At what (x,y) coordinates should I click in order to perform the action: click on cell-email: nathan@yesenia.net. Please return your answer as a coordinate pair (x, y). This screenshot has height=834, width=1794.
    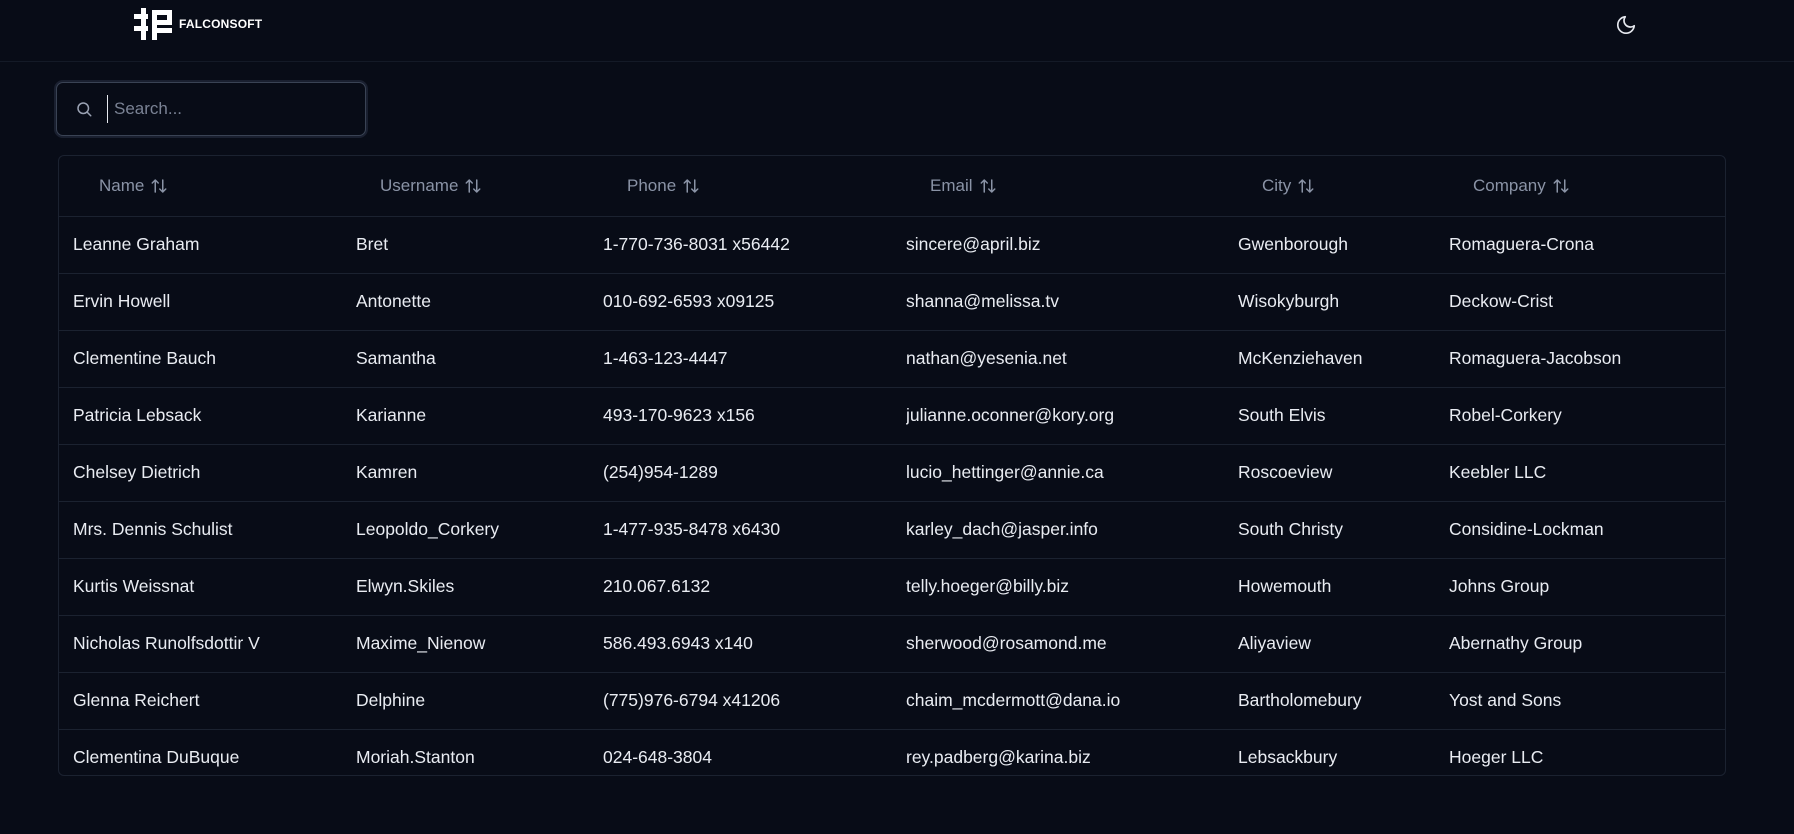
    Looking at the image, I should click on (1072, 359).